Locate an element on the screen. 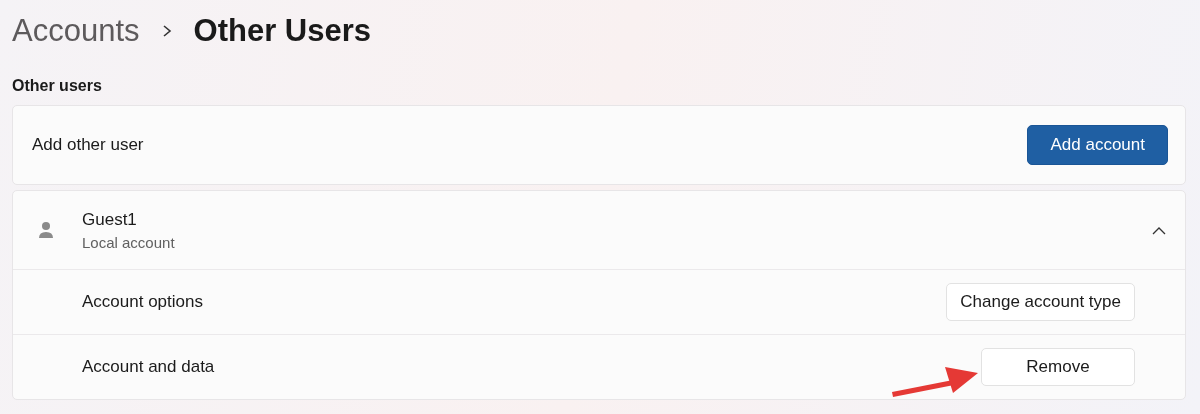  section-title: Other users is located at coordinates (57, 86).